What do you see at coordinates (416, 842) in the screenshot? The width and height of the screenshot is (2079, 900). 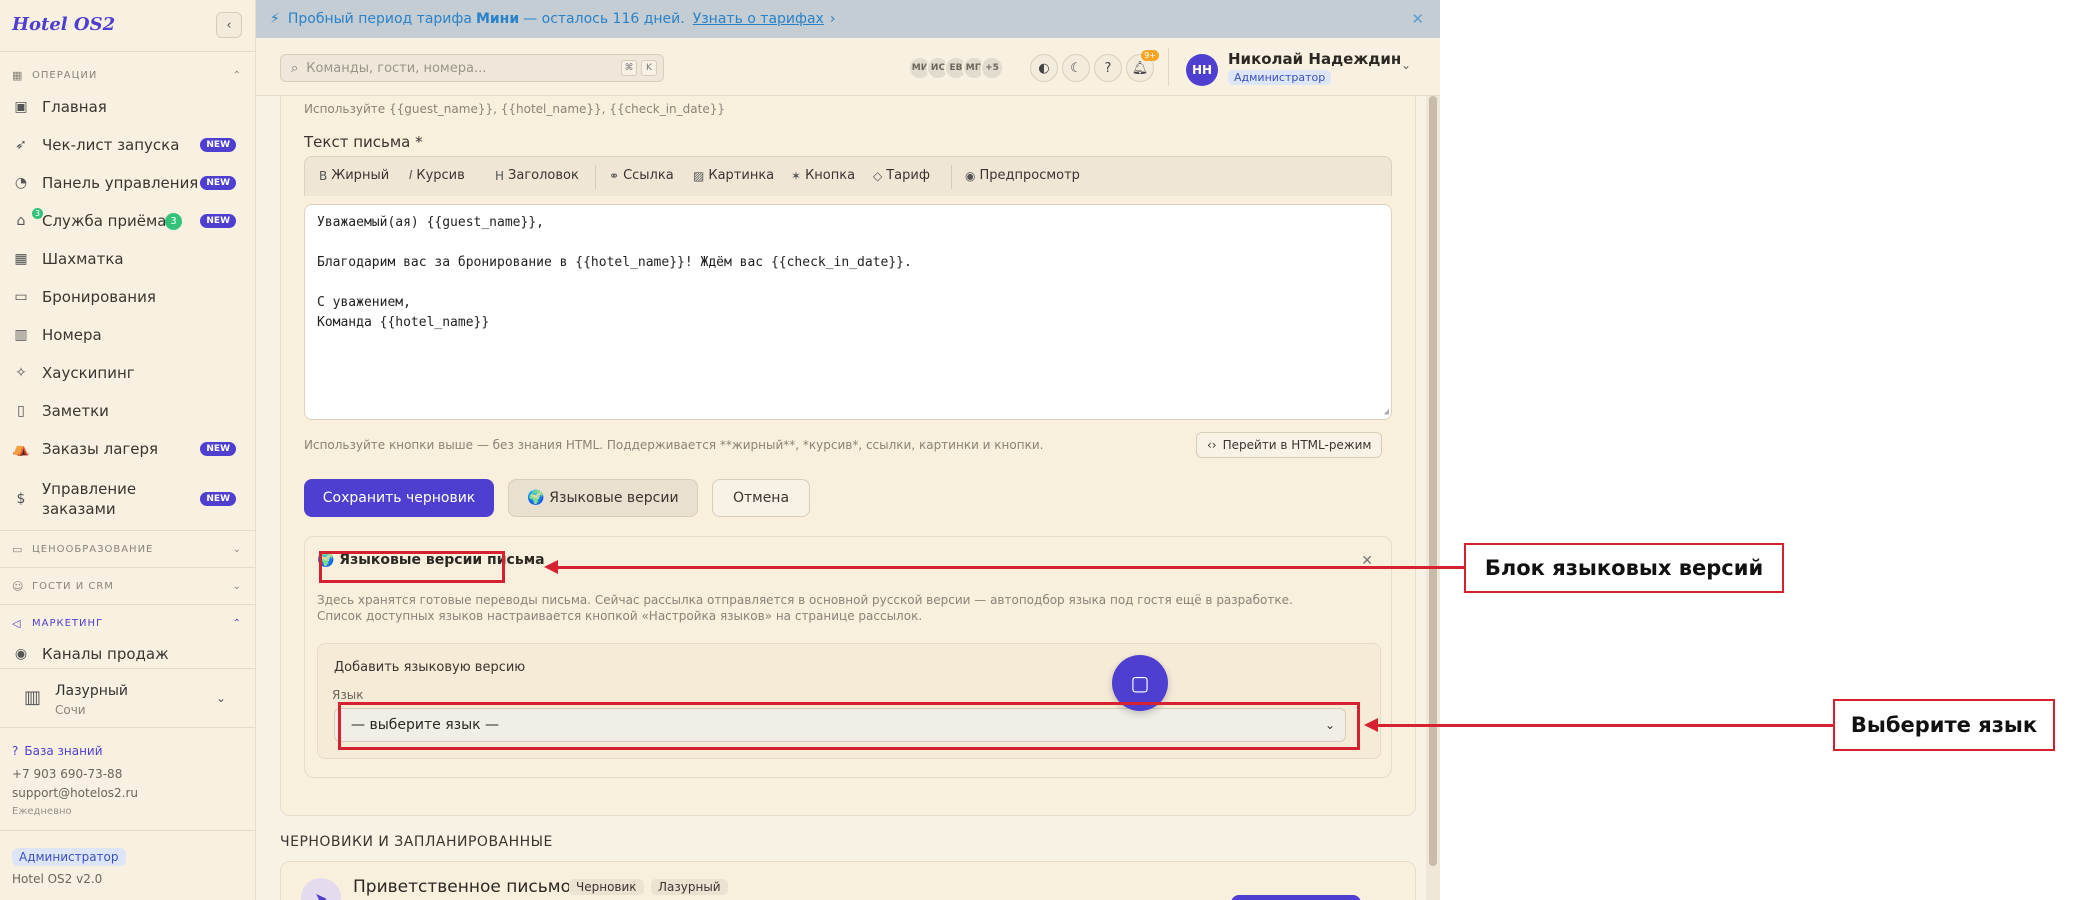 I see `drafts-heading: ЧЕРНОВИКИ И ЗАПЛАНИРОВАННЫЕ` at bounding box center [416, 842].